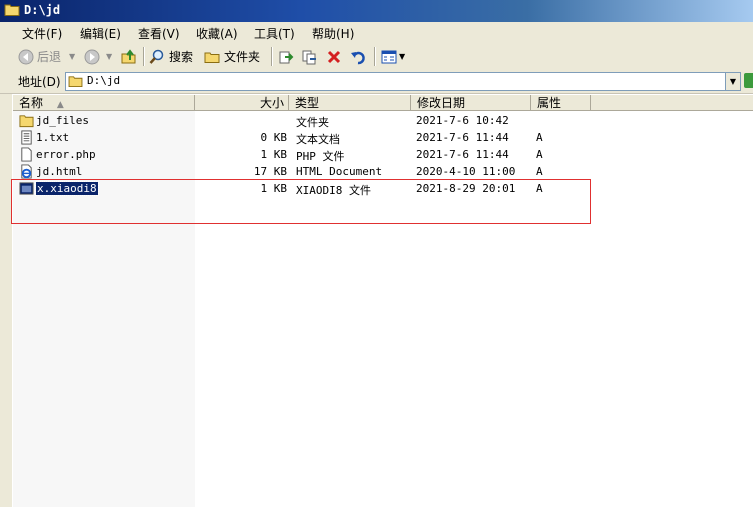 The height and width of the screenshot is (507, 753). What do you see at coordinates (441, 103) in the screenshot?
I see `column-date-label: 修改日期` at bounding box center [441, 103].